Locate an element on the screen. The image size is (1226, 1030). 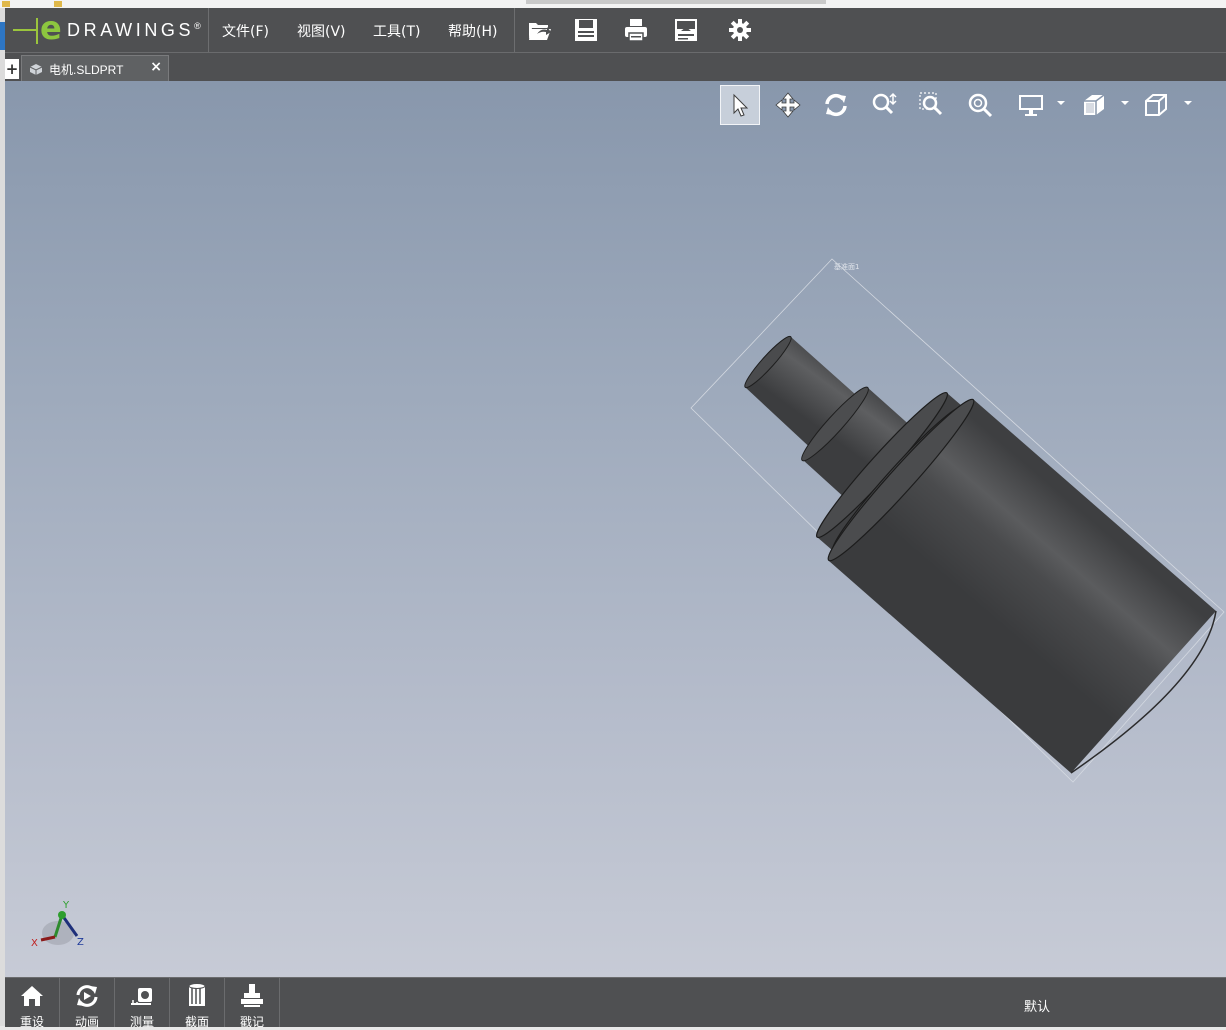
animate-button: 动画 is located at coordinates (87, 1003).